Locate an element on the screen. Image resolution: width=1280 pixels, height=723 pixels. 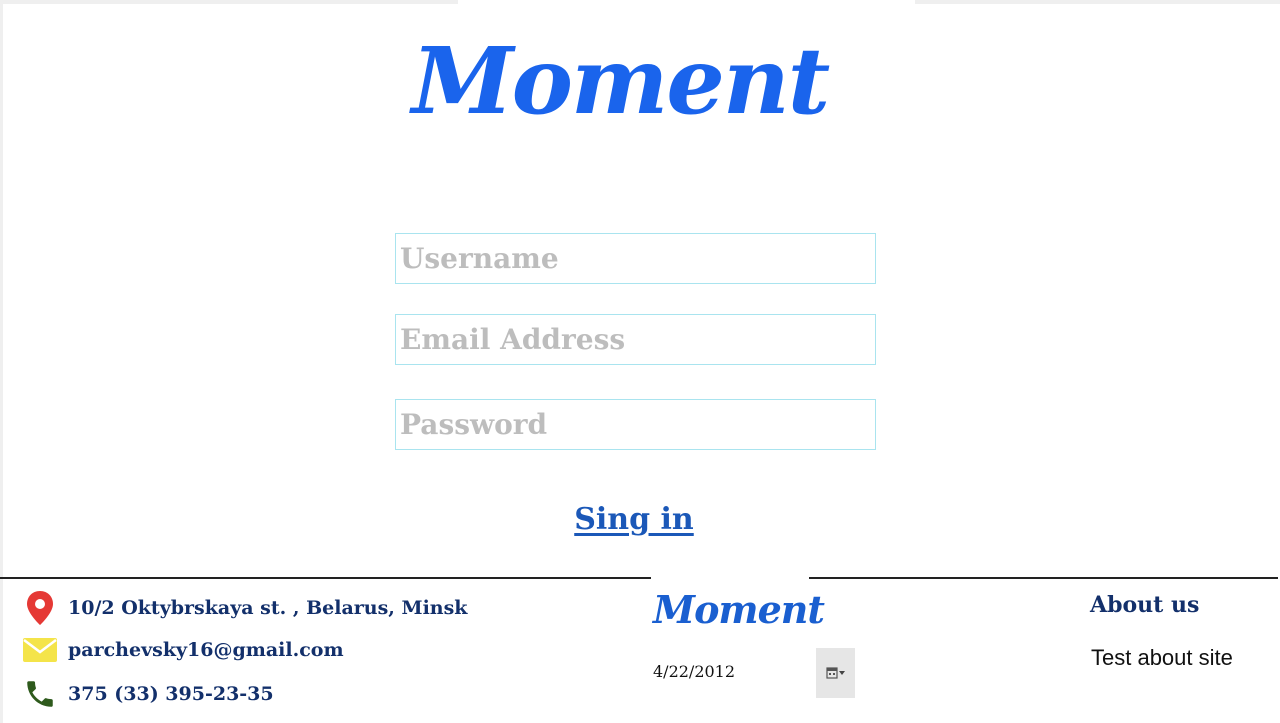
map-pin-icon is located at coordinates (40, 608).